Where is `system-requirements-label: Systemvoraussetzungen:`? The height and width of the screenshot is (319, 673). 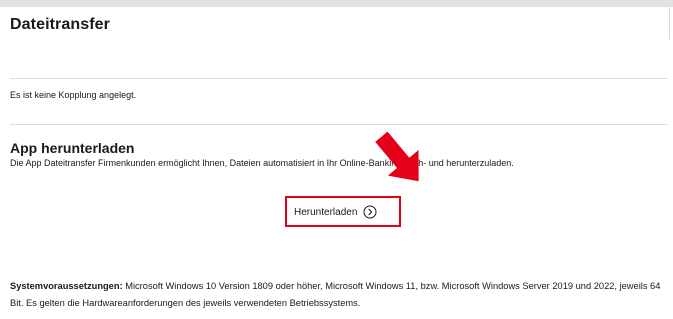
system-requirements-label: Systemvoraussetzungen: is located at coordinates (66, 286).